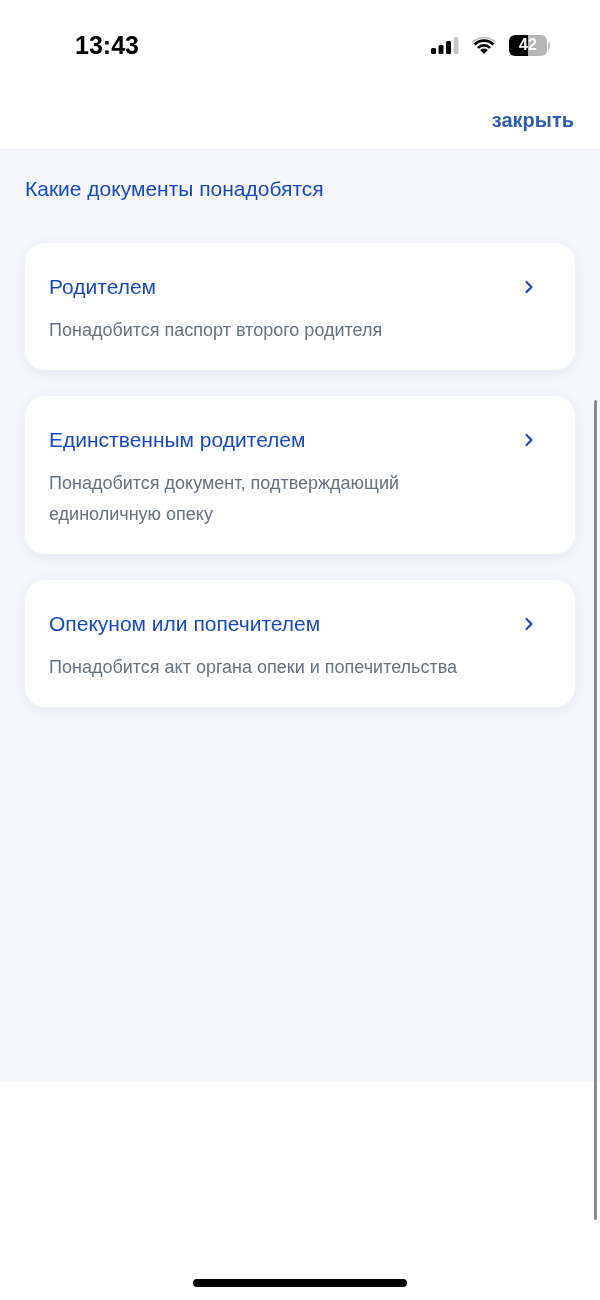 This screenshot has width=600, height=1300. Describe the element at coordinates (484, 45) in the screenshot. I see `wifi-icon` at that location.